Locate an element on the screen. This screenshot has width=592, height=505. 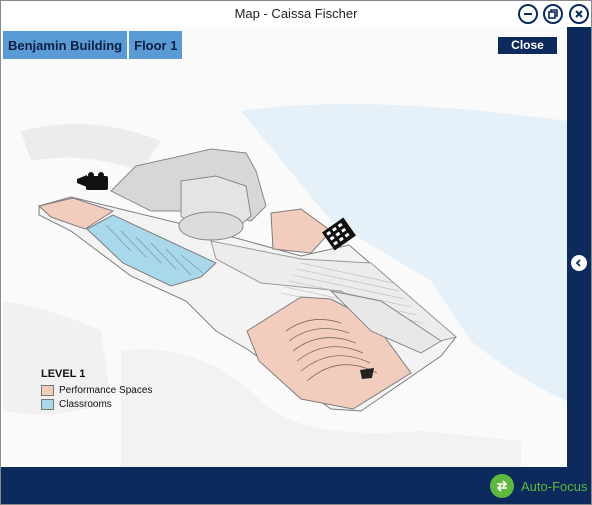
close-icon is located at coordinates (579, 14).